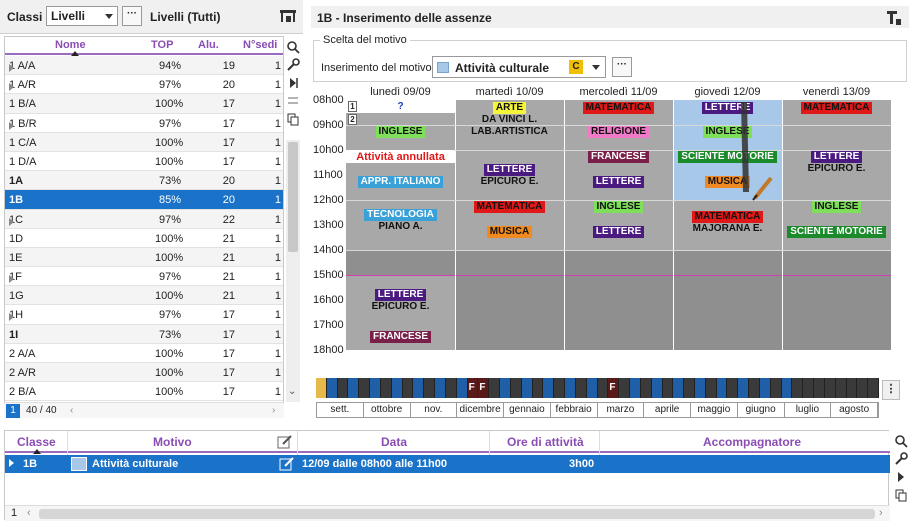  I want to click on table-row: 1 B/A 100% 17 1, so click(144, 104).